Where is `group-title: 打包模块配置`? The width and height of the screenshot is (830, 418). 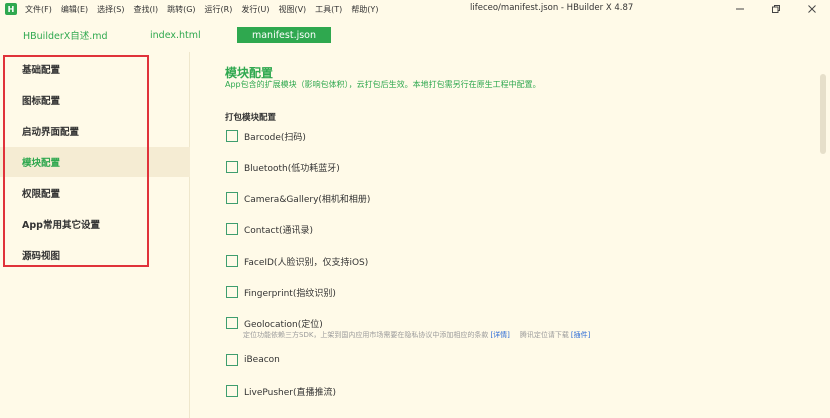 group-title: 打包模块配置 is located at coordinates (251, 118).